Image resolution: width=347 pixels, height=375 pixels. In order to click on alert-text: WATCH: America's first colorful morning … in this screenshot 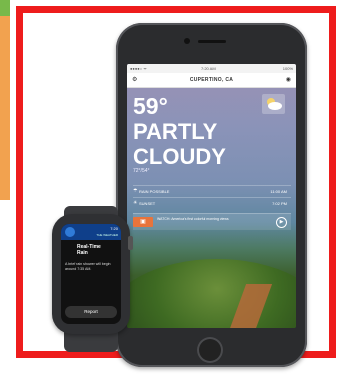, I will do `click(193, 219)`.